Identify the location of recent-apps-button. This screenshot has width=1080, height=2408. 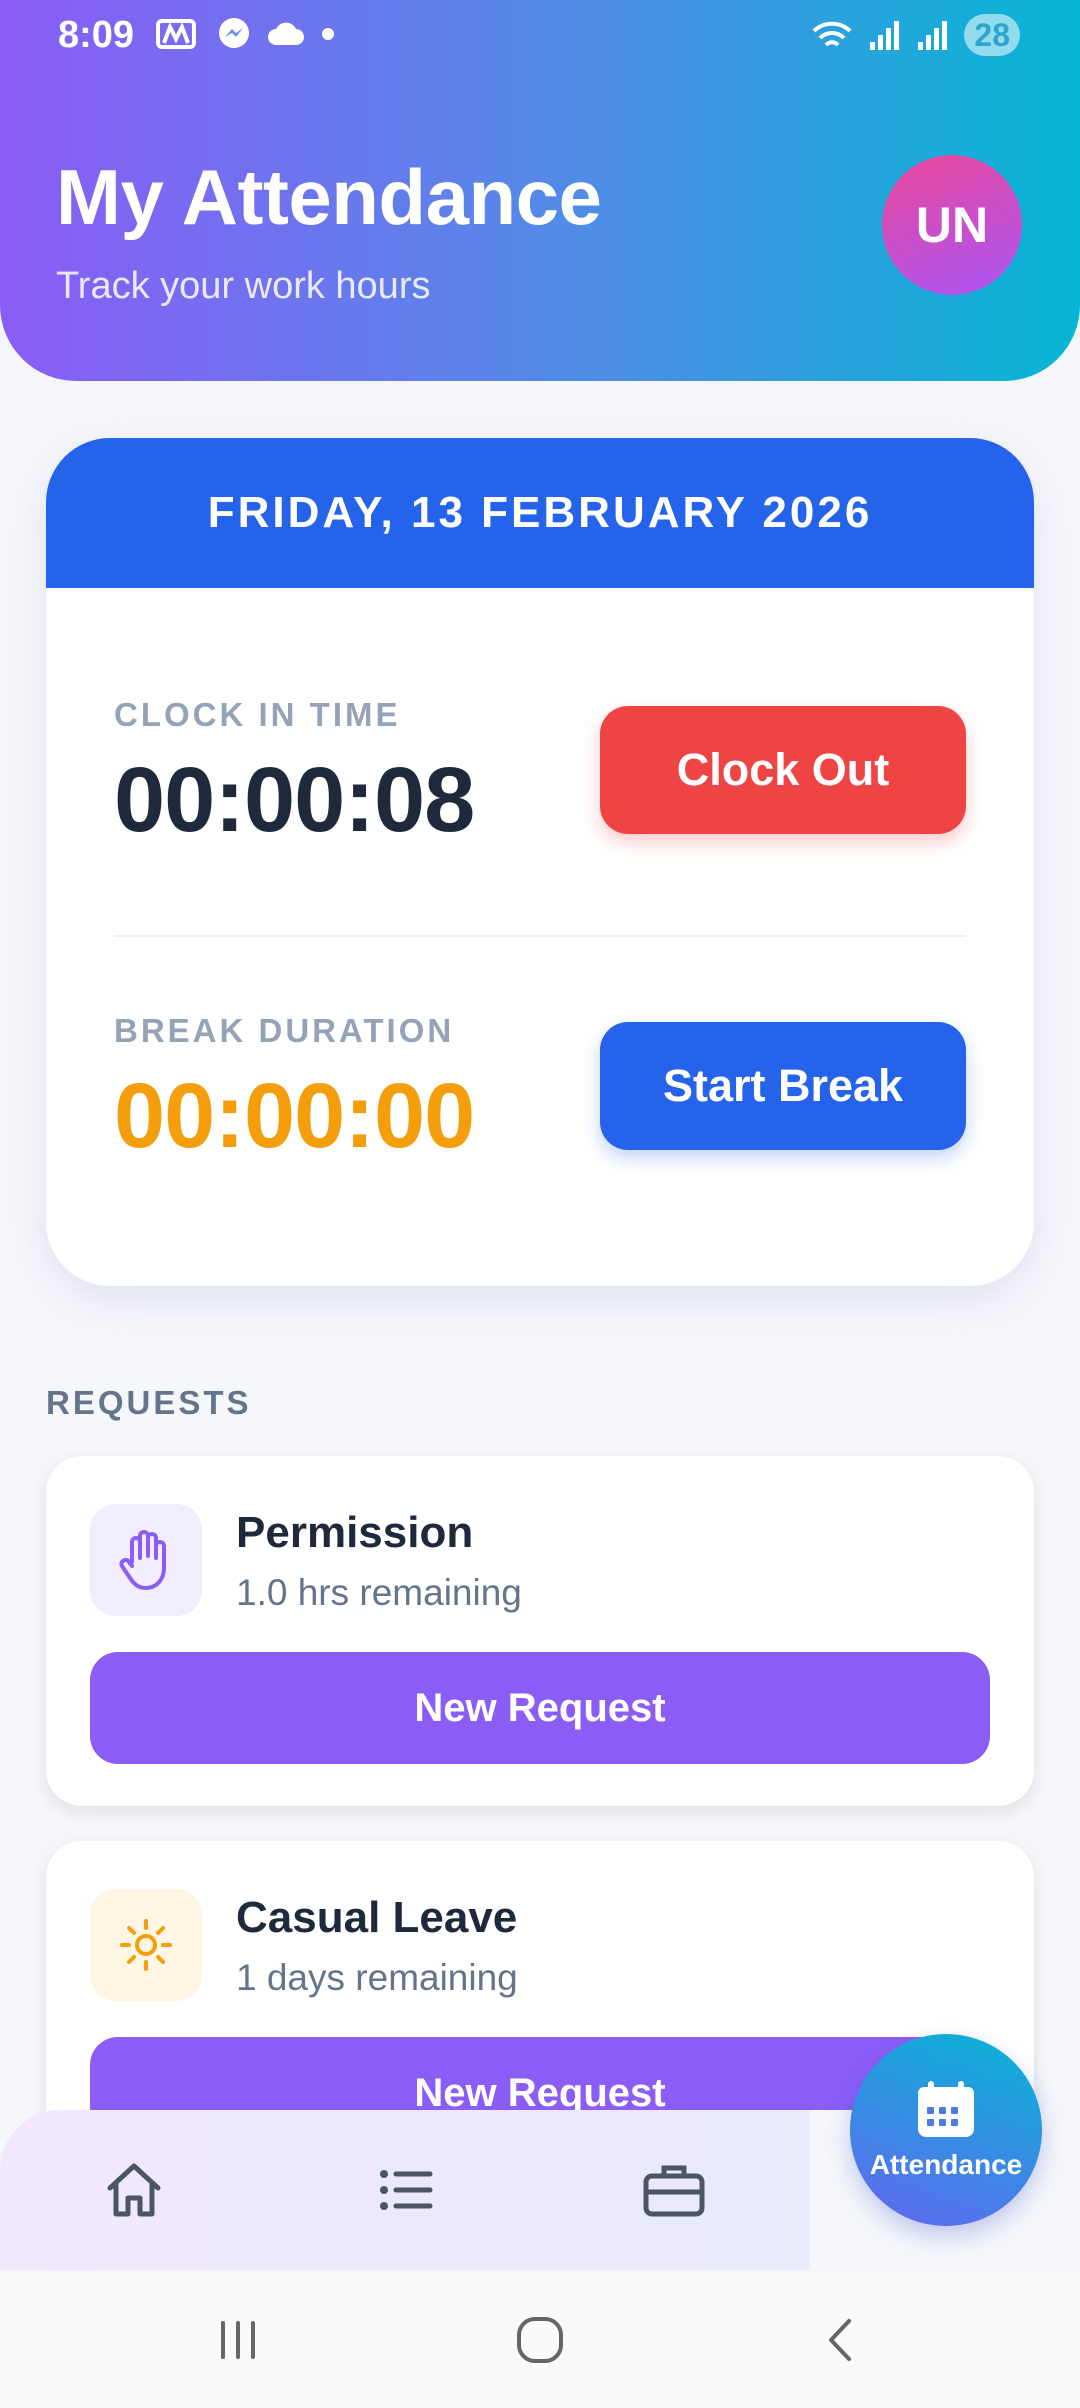
(238, 2340).